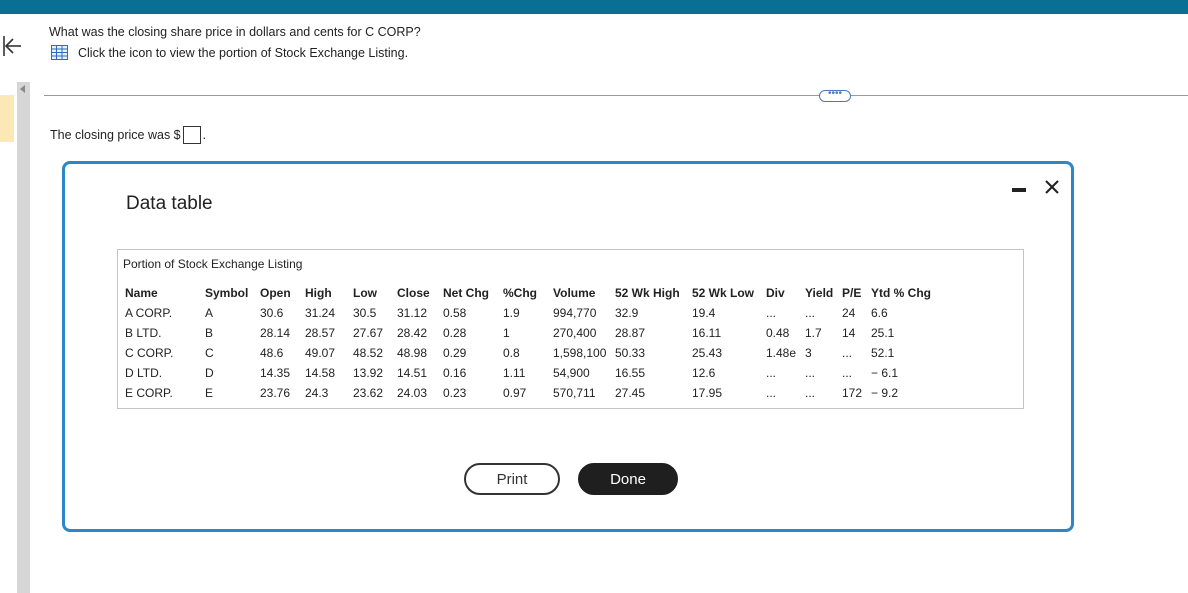 The height and width of the screenshot is (593, 1188). I want to click on table-cell: 48.6, so click(272, 353).